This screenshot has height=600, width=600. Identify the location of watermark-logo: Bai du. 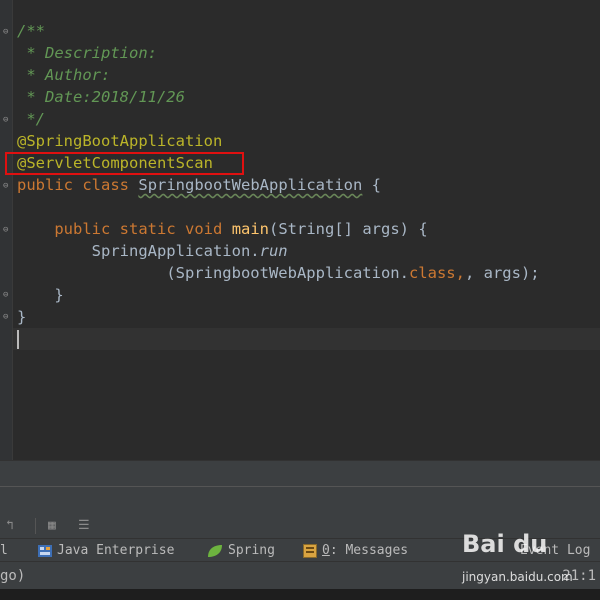
(505, 544).